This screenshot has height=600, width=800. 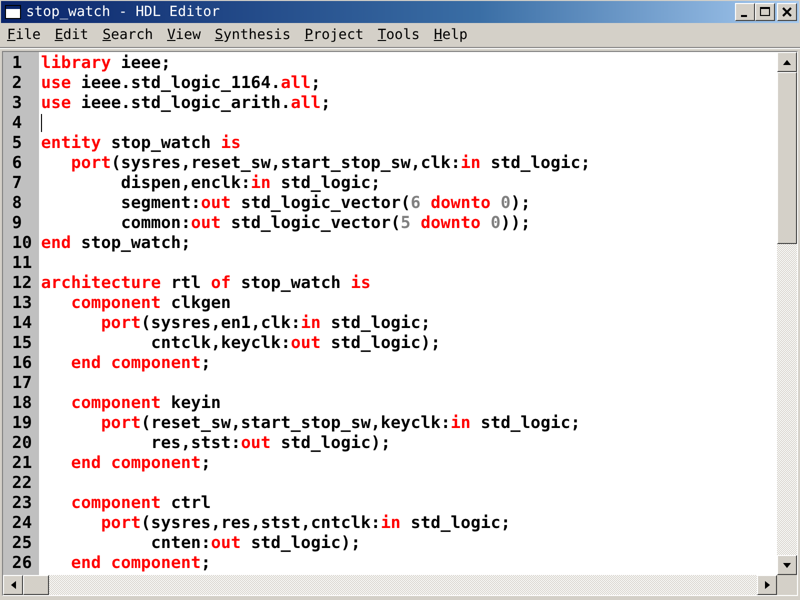 What do you see at coordinates (106, 63) in the screenshot?
I see `code-line: library ieee;` at bounding box center [106, 63].